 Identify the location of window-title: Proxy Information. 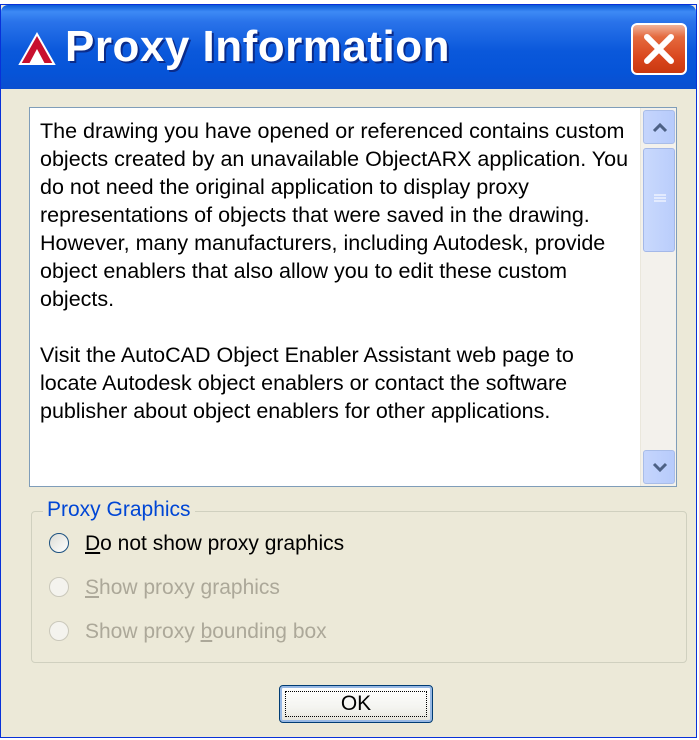
(257, 46).